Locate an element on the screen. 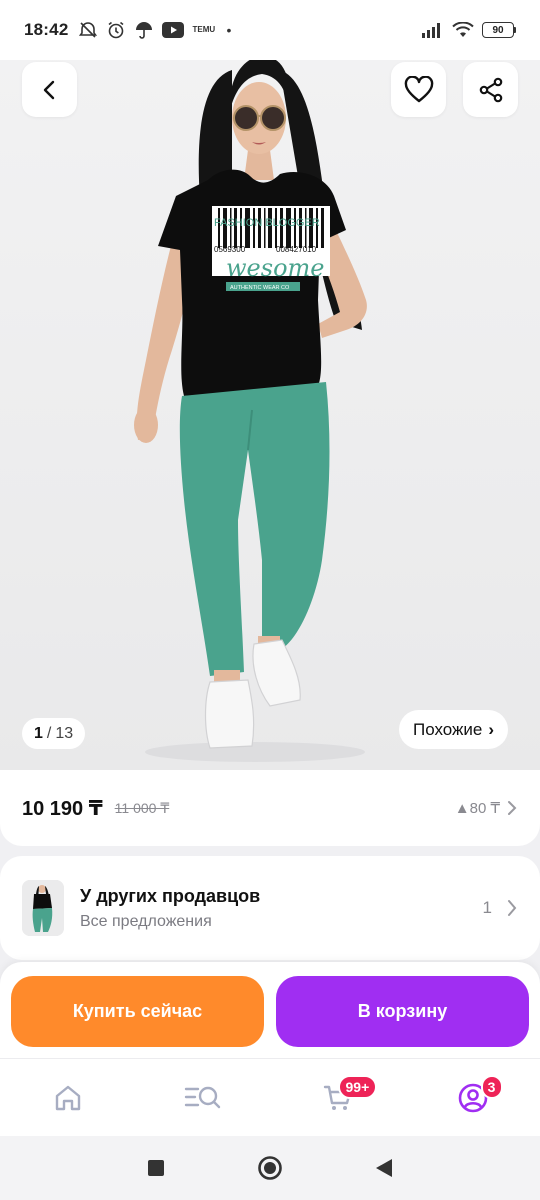 Image resolution: width=540 pixels, height=1200 pixels. temu-icon: TEMU is located at coordinates (204, 29).